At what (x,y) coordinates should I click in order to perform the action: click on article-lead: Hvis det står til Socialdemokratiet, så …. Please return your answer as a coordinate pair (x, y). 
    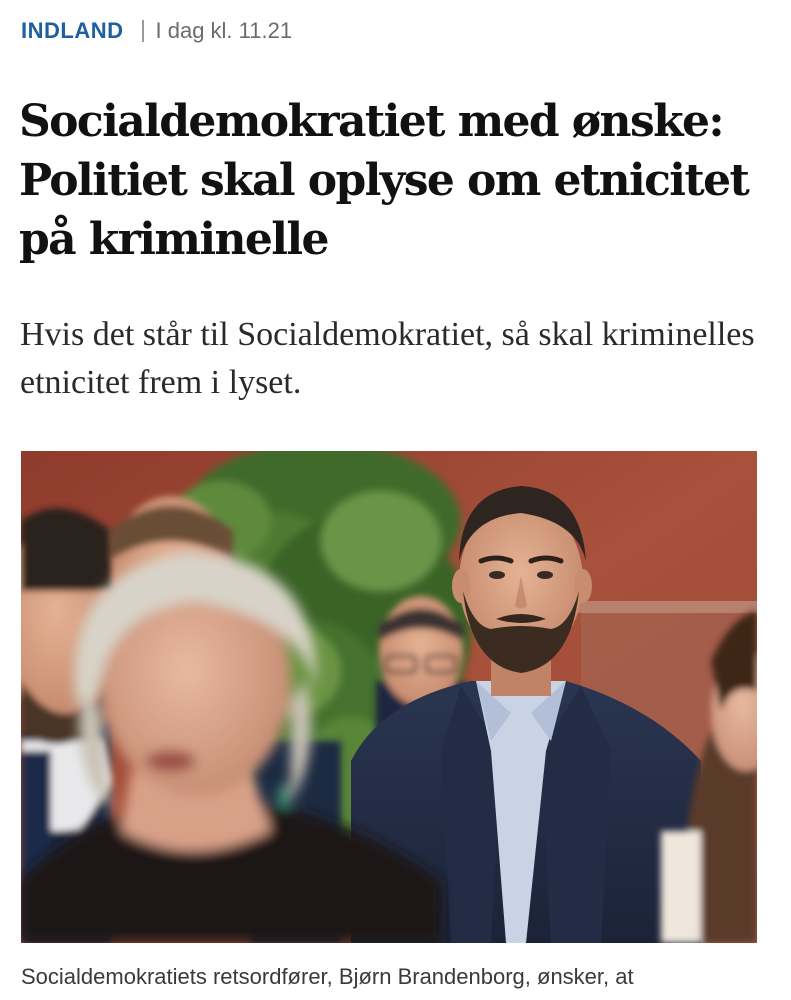
    Looking at the image, I should click on (387, 358).